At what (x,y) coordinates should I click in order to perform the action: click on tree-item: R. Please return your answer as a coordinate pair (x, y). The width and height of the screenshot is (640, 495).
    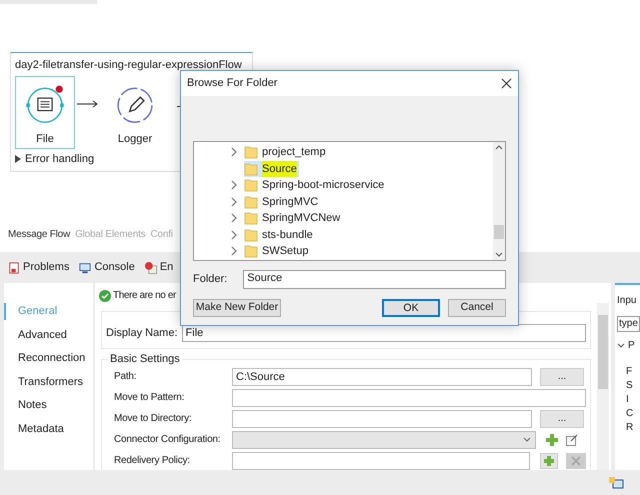
    Looking at the image, I should click on (633, 428).